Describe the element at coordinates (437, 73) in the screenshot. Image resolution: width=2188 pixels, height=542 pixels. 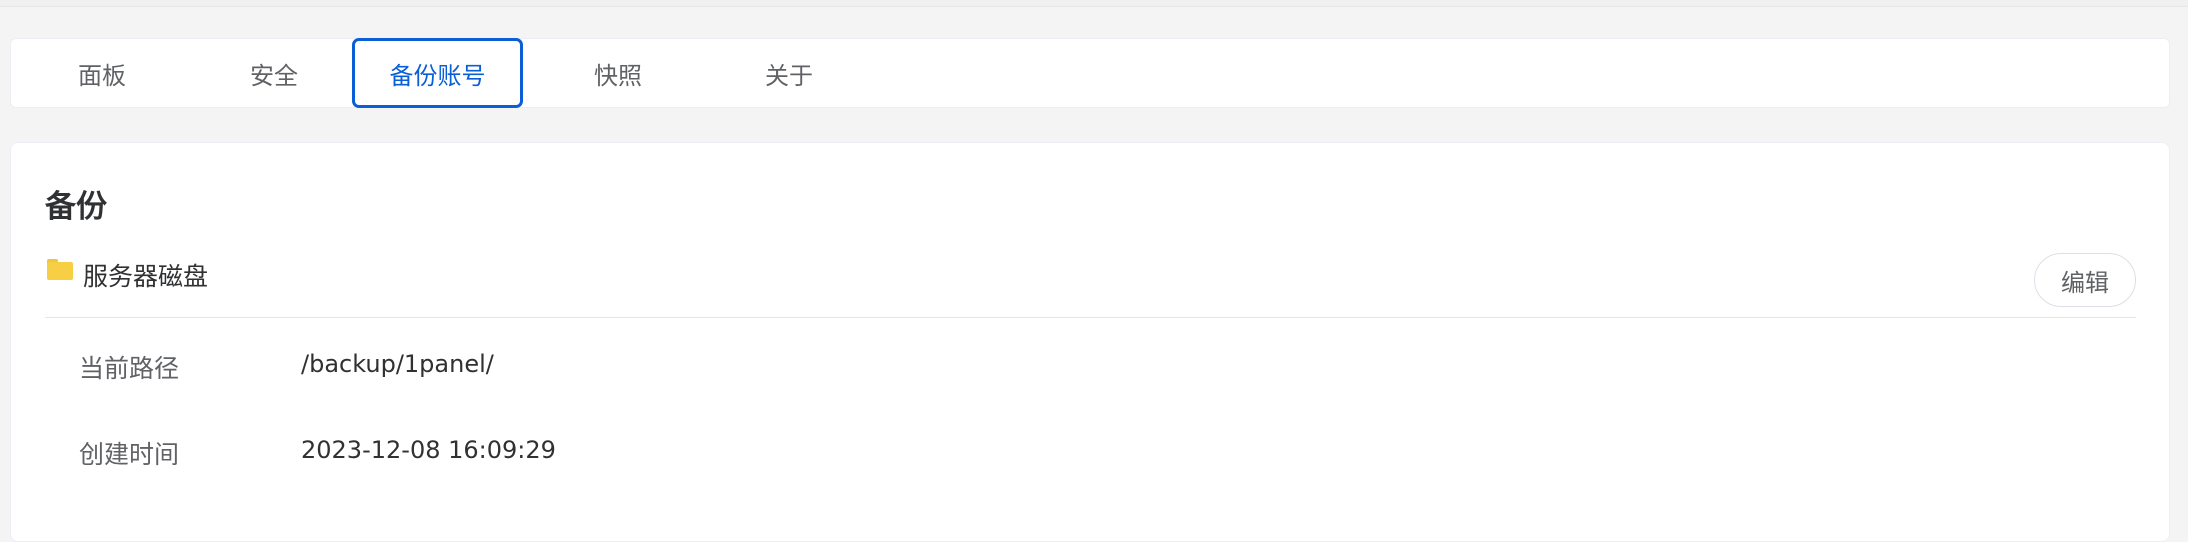
I see `tab-backup-account: 备份账号` at that location.